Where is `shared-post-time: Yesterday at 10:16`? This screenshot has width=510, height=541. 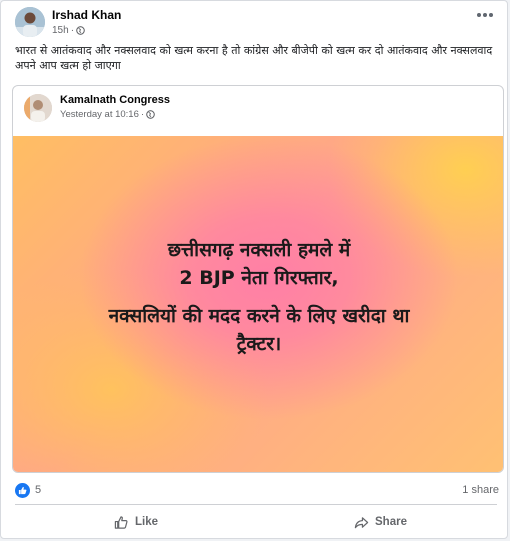
shared-post-time: Yesterday at 10:16 is located at coordinates (99, 114).